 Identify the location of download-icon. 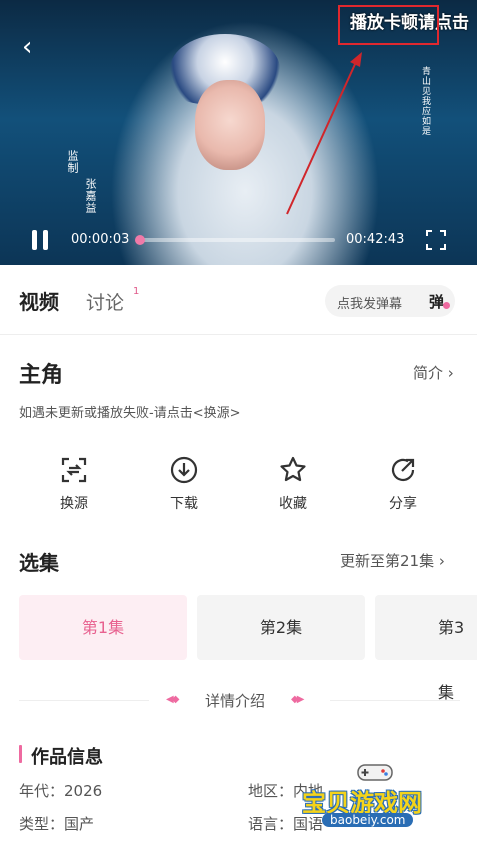
(184, 470).